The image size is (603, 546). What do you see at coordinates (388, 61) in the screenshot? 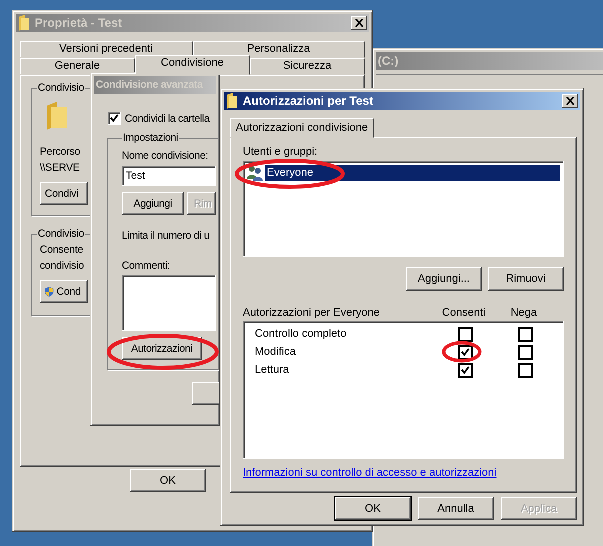
I see `window-title: (C:)` at bounding box center [388, 61].